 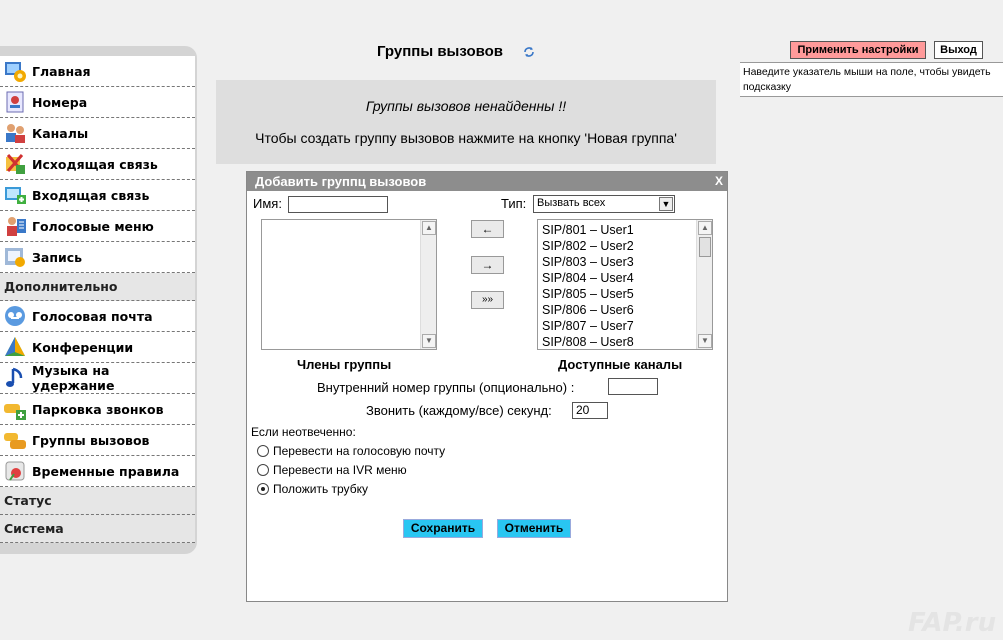 I want to click on radio-ivr, so click(x=263, y=469).